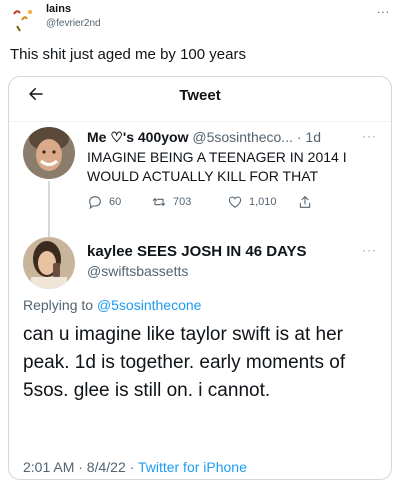 The height and width of the screenshot is (487, 400). I want to click on heart-icon, so click(235, 202).